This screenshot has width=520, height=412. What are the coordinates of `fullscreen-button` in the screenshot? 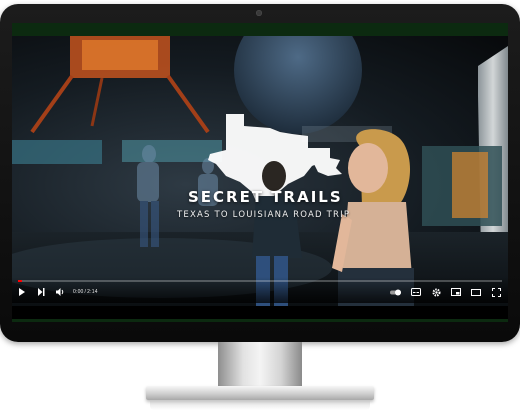 It's located at (496, 292).